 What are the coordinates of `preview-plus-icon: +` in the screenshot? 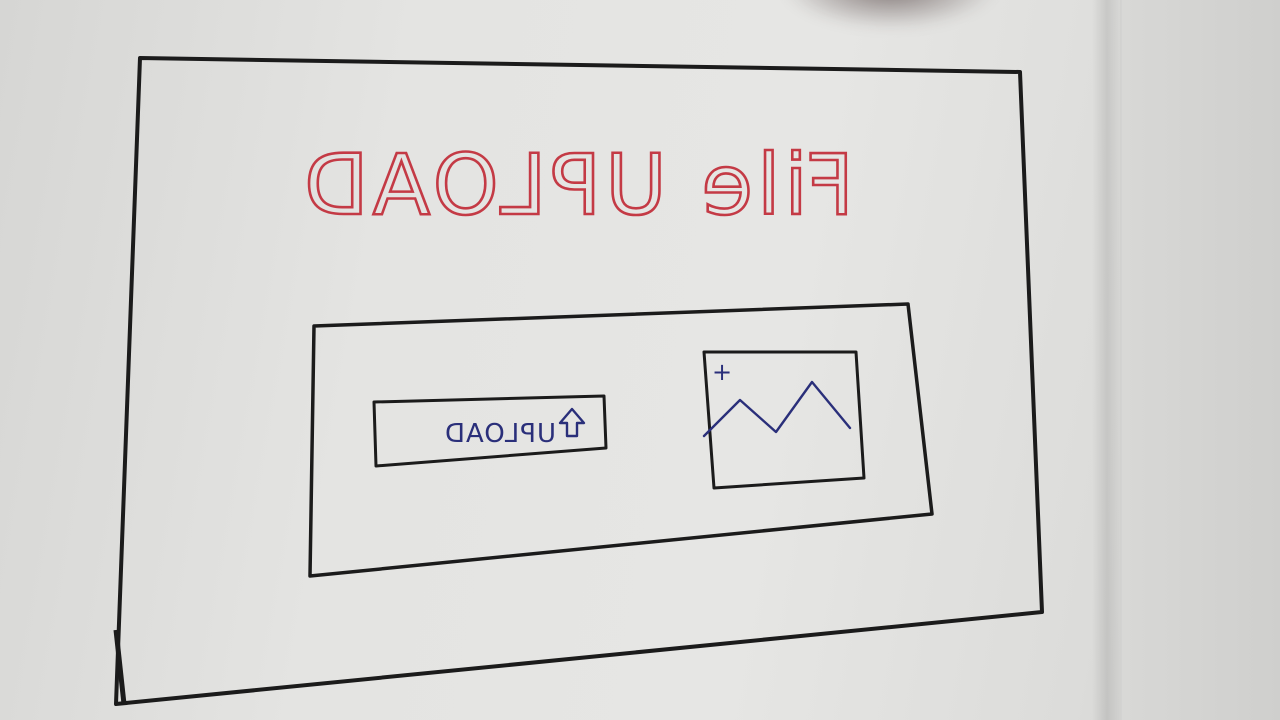 It's located at (722, 372).